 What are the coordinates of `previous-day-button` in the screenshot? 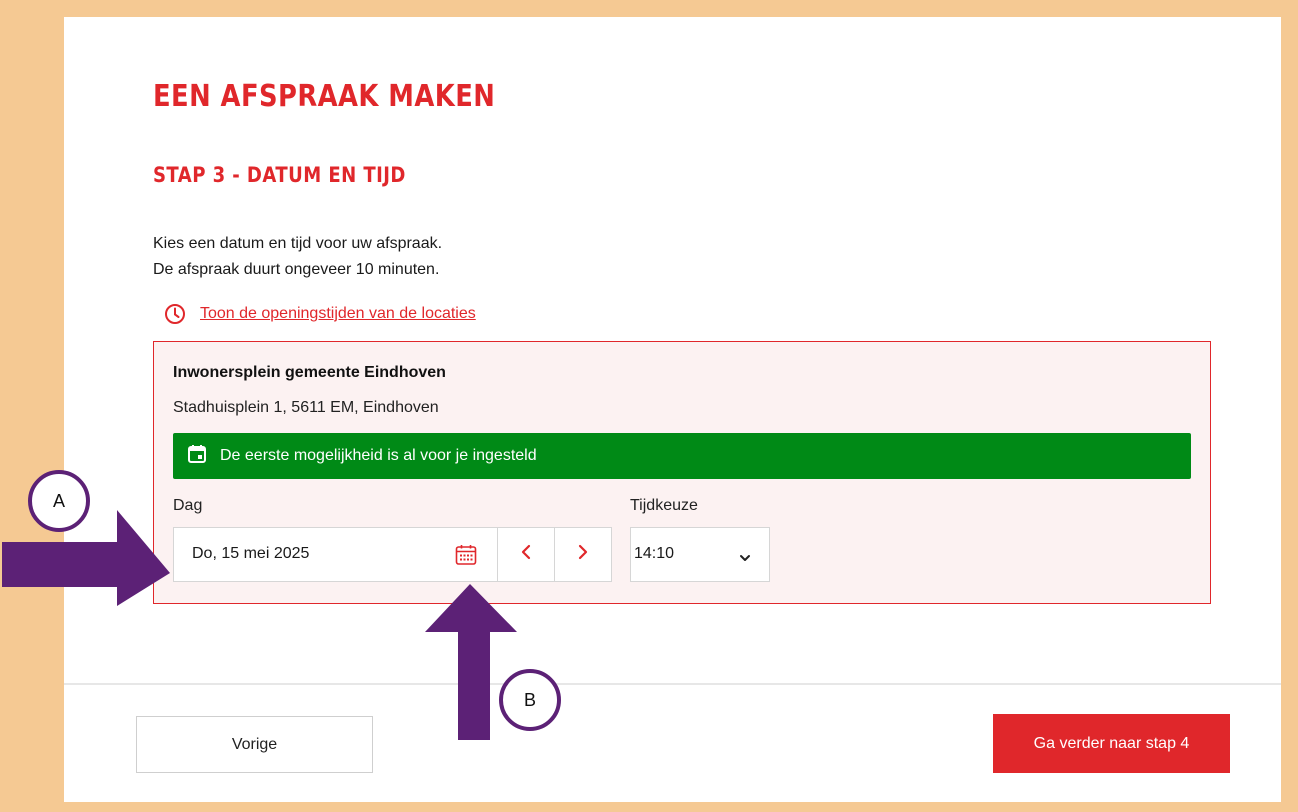 It's located at (526, 554).